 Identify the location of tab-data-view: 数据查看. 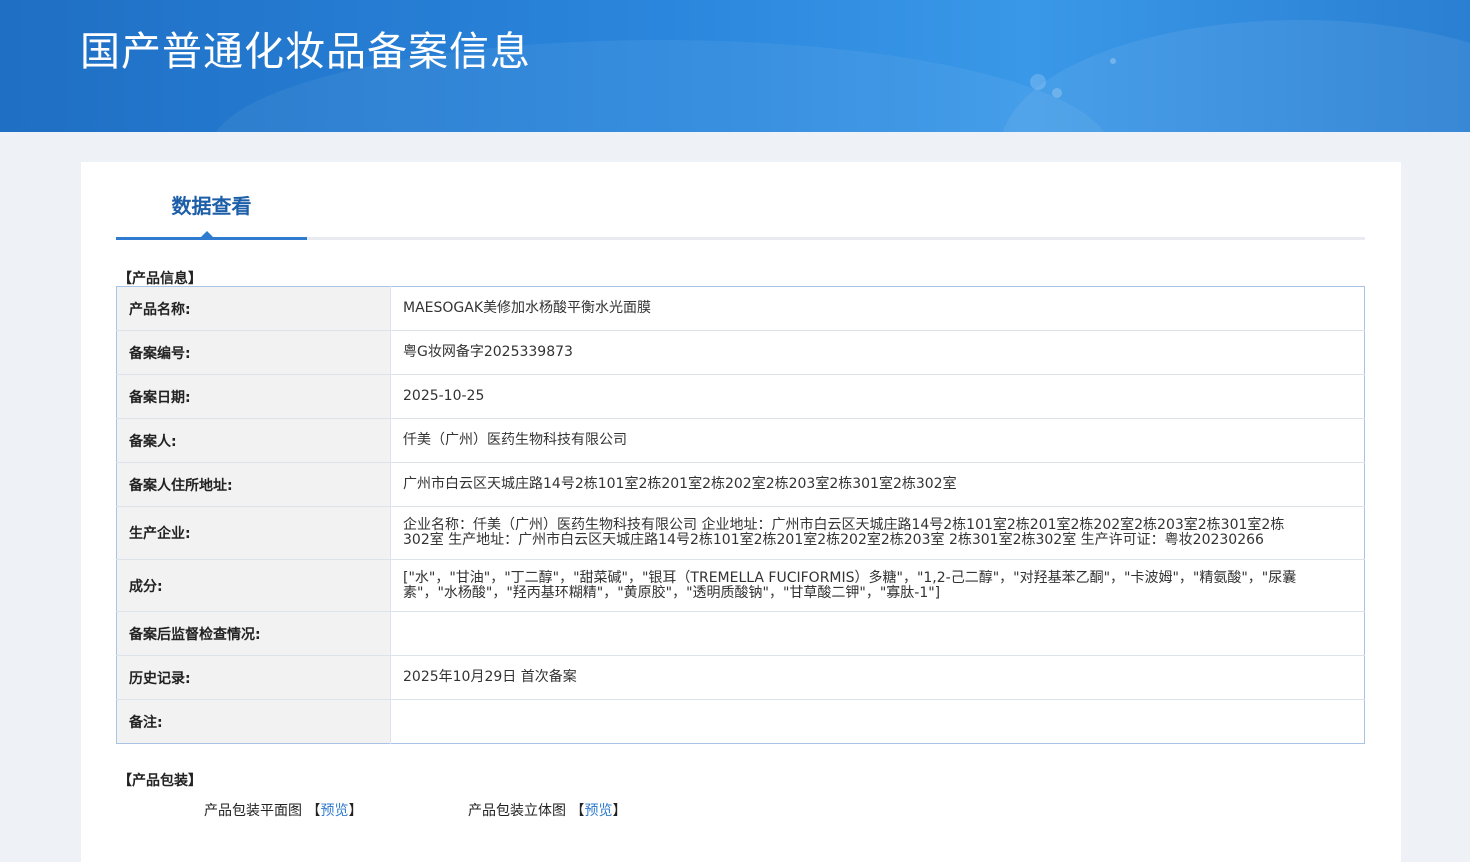
(211, 210).